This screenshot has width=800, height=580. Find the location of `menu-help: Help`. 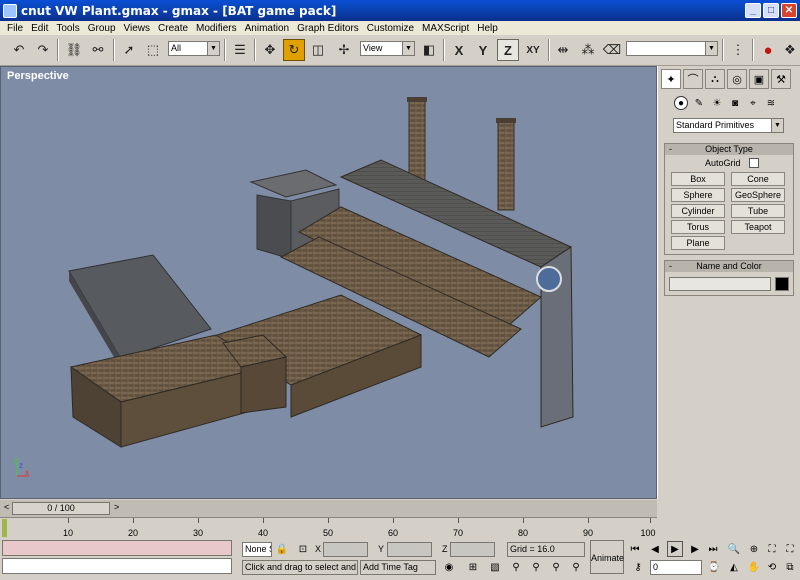

menu-help: Help is located at coordinates (487, 28).